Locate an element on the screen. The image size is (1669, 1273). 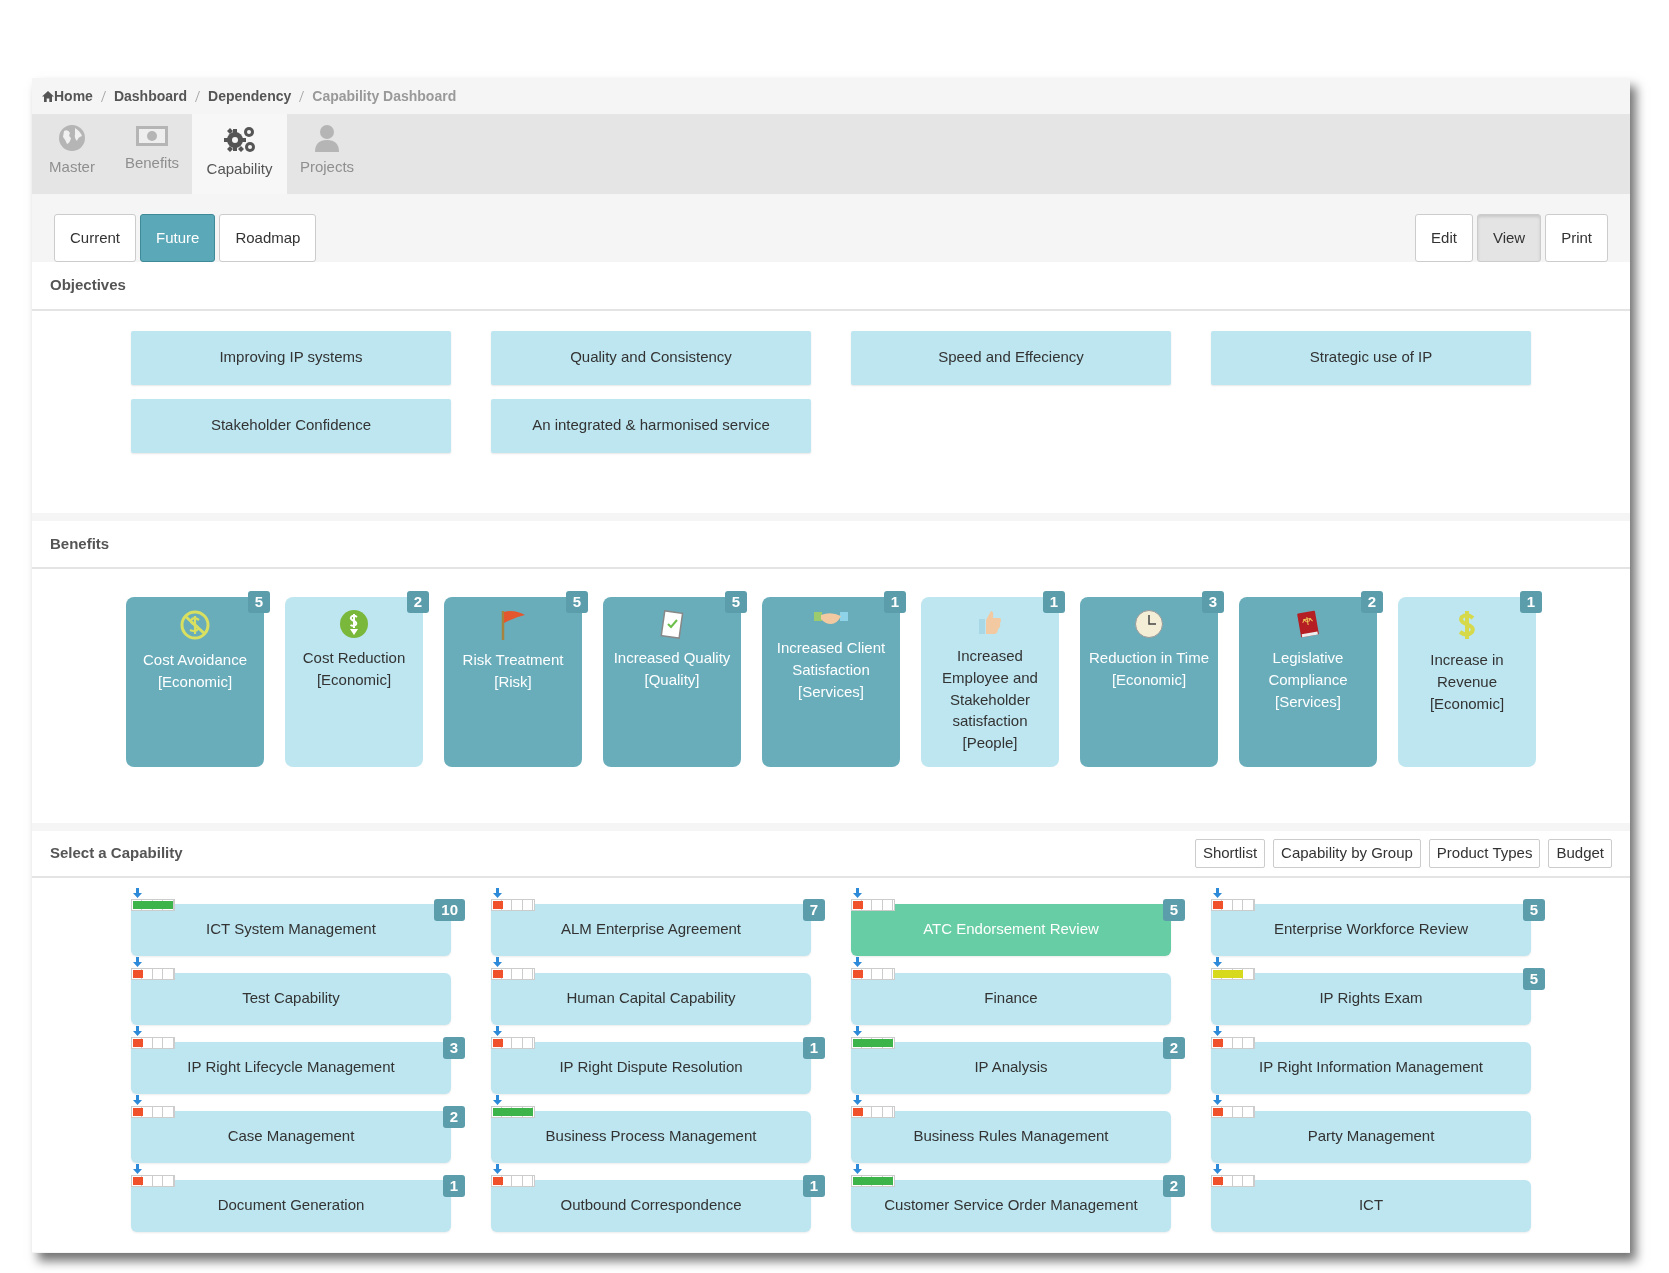
breadcrumb-link: Dashboard is located at coordinates (150, 96).